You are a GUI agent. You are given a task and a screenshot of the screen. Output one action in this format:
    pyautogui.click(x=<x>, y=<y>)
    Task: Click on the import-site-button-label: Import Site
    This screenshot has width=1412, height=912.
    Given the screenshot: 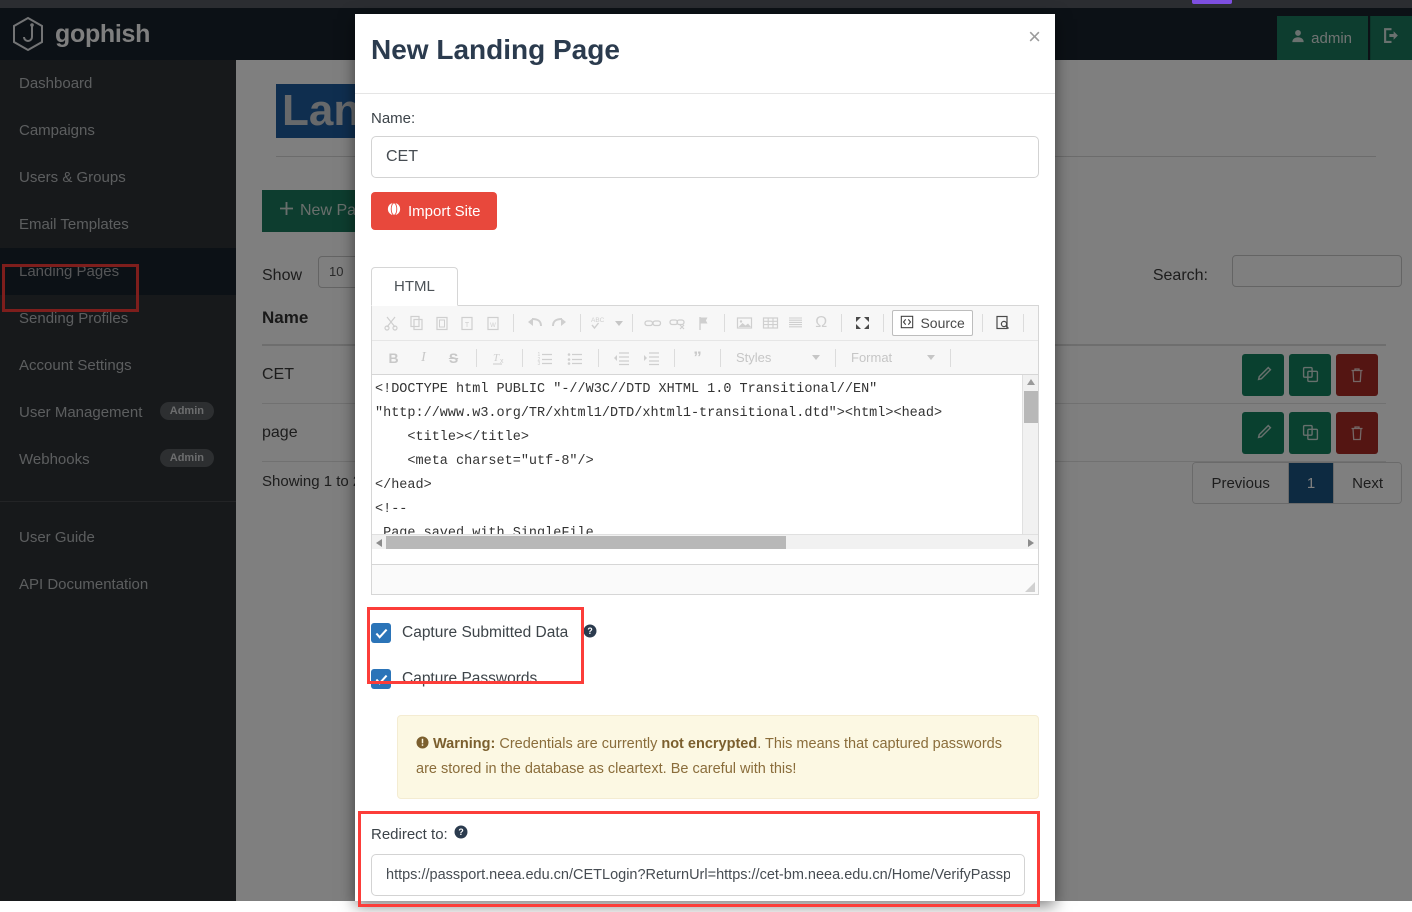 What is the action you would take?
    pyautogui.click(x=444, y=211)
    